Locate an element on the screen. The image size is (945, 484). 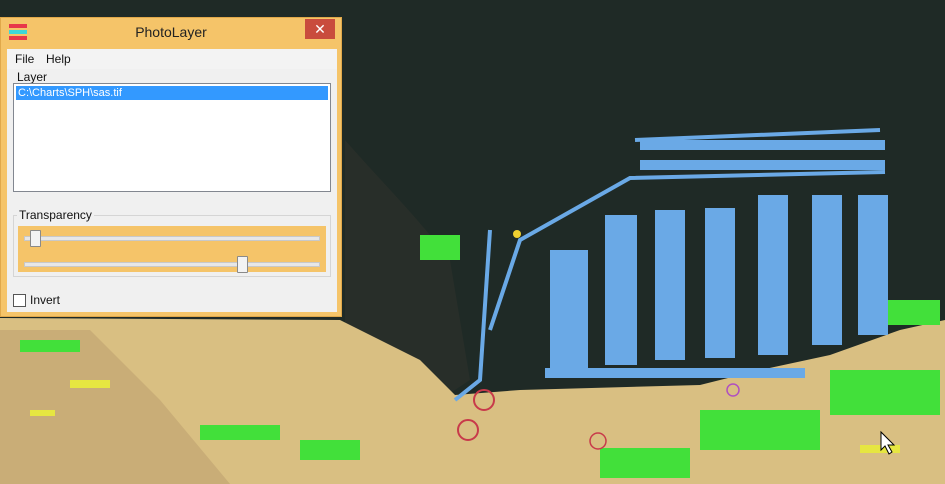
menu-file: File is located at coordinates (24, 59).